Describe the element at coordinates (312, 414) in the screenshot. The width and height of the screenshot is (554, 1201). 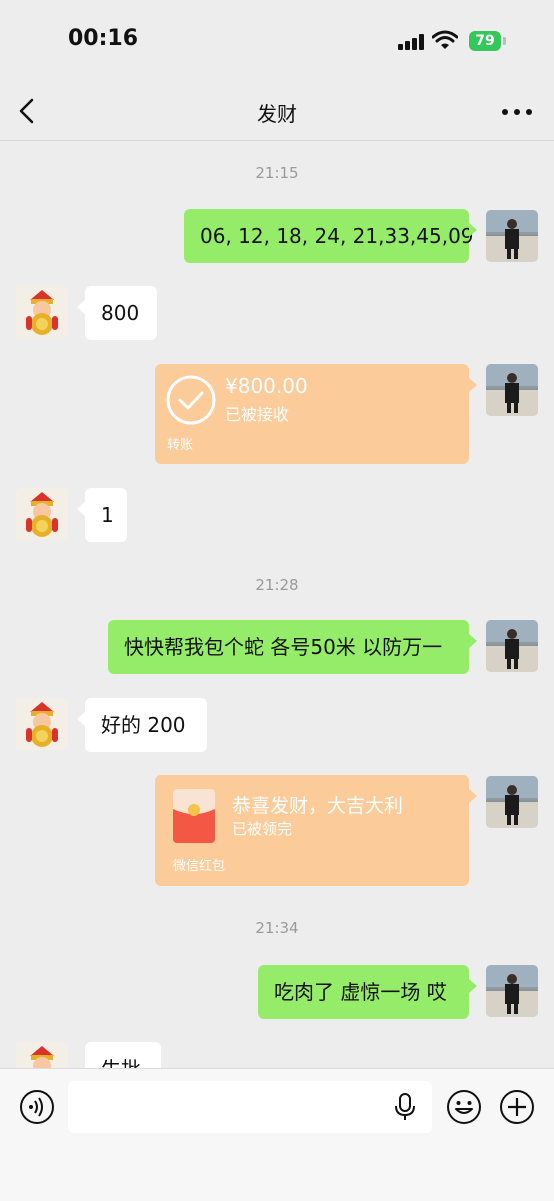
I see `transfer-card: ¥800.00 已被接收 转账` at that location.